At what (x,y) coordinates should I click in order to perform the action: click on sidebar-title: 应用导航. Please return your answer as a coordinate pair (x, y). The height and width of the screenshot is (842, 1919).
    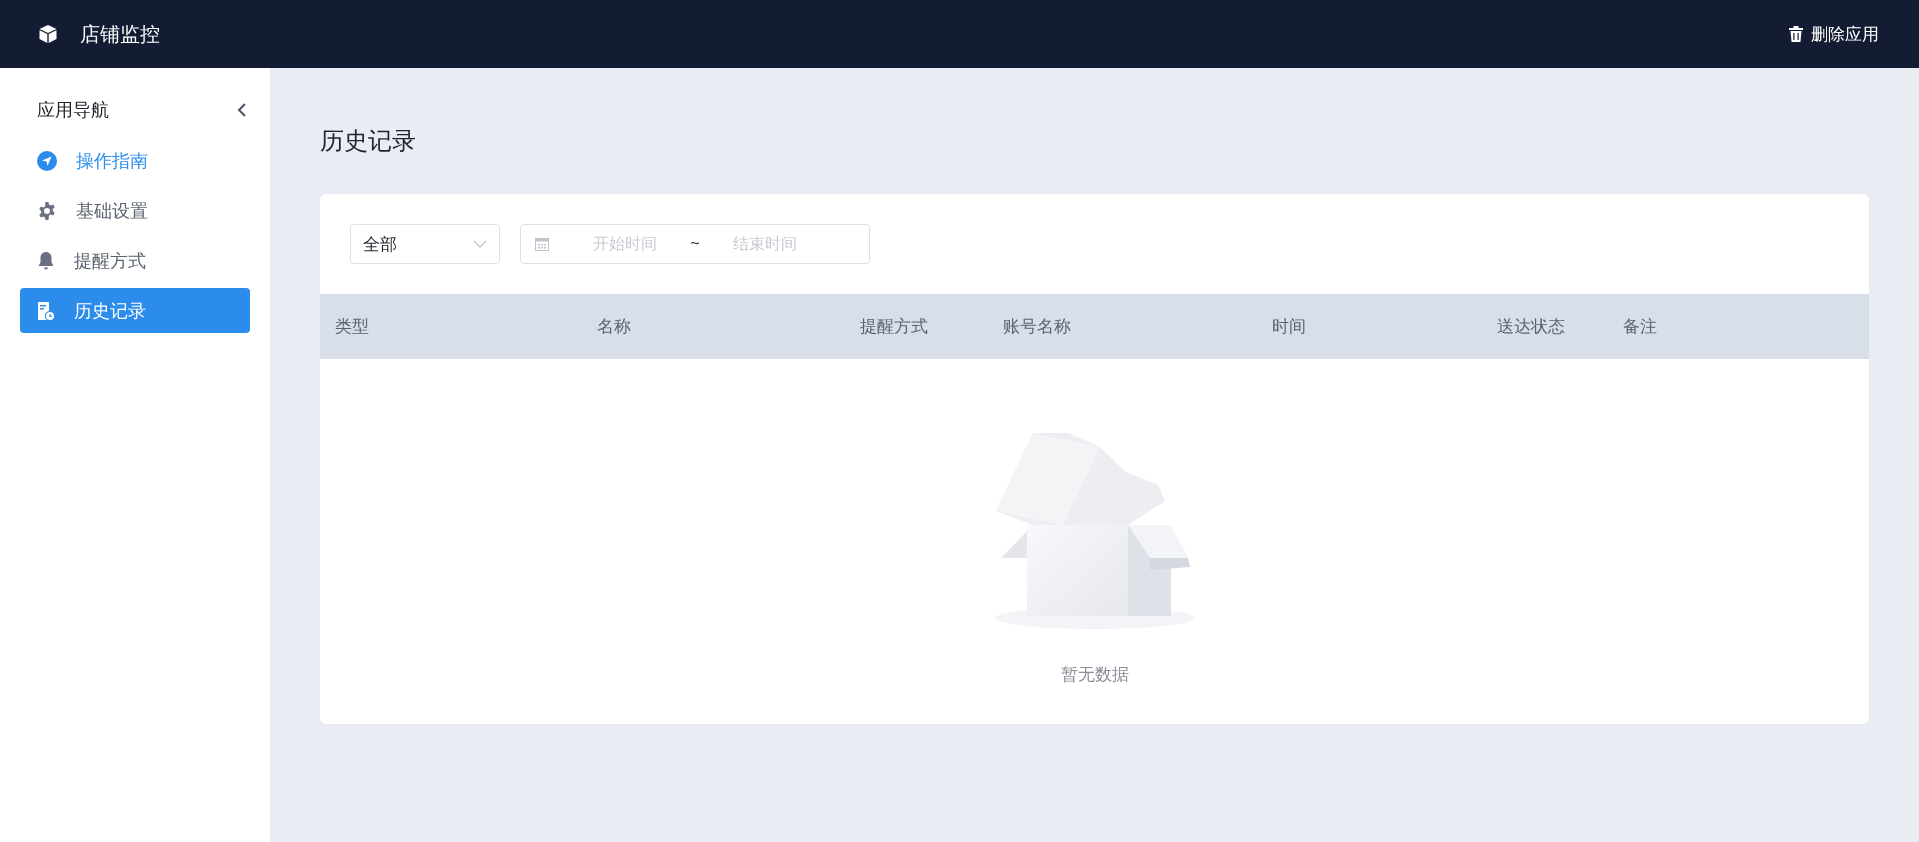
    Looking at the image, I should click on (73, 110).